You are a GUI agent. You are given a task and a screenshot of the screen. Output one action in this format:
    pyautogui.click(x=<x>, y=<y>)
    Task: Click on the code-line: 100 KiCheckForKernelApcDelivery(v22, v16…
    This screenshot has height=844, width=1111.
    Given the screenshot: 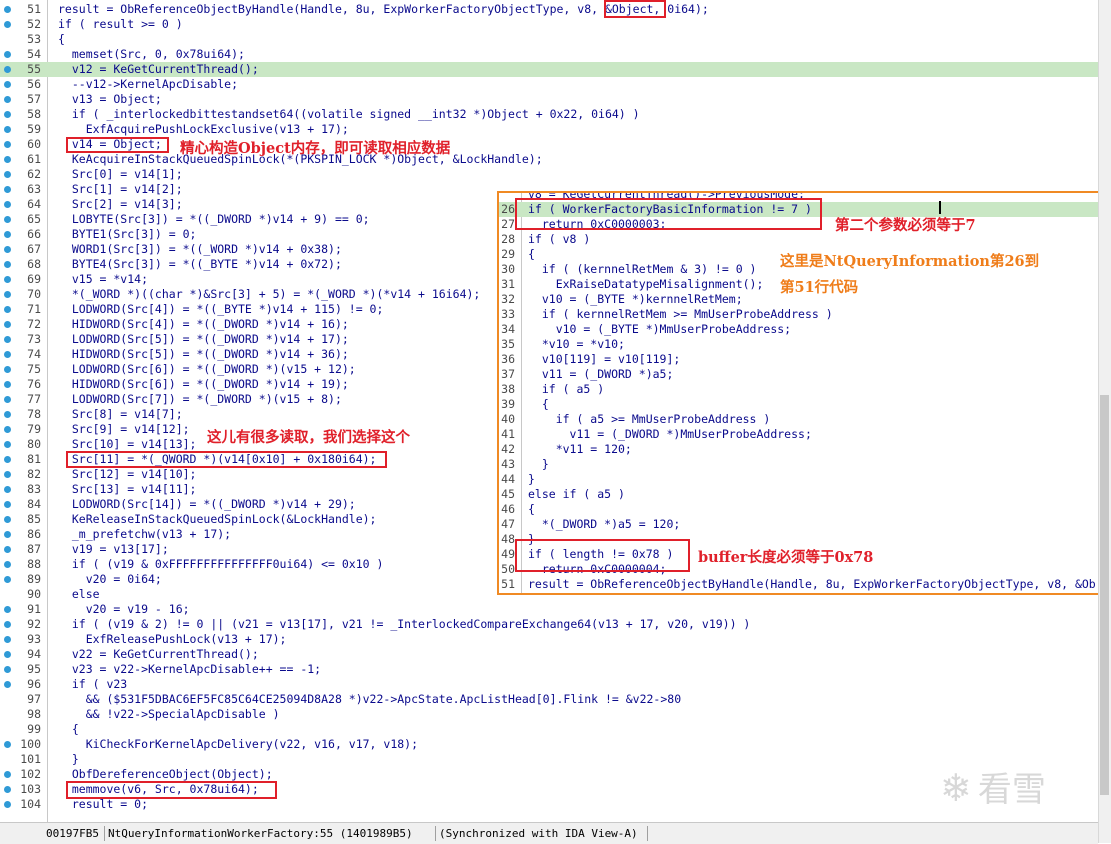 What is the action you would take?
    pyautogui.click(x=549, y=744)
    